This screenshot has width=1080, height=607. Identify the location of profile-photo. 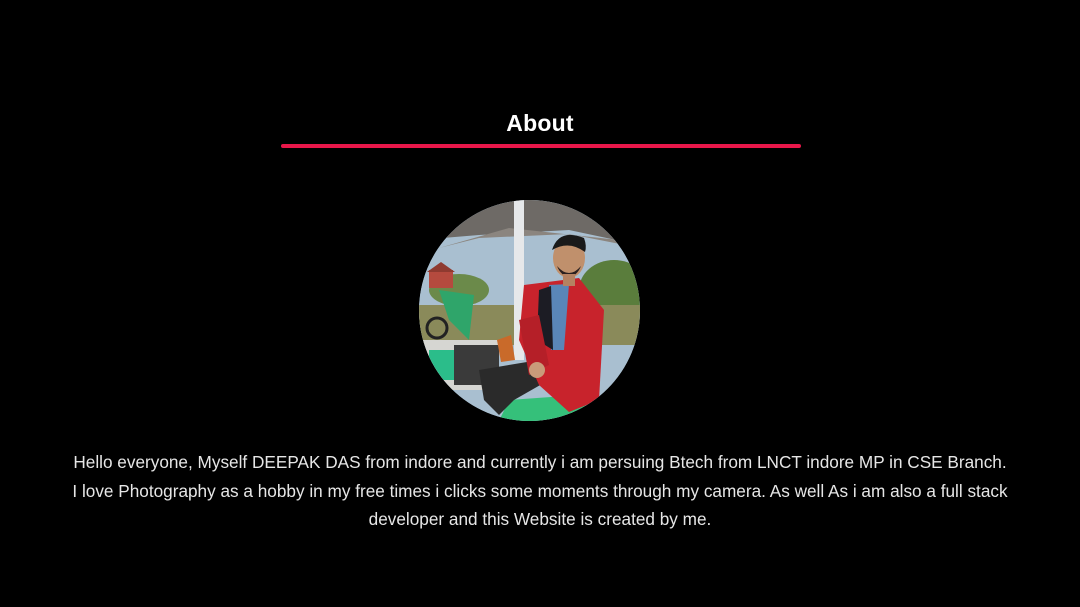
(529, 310).